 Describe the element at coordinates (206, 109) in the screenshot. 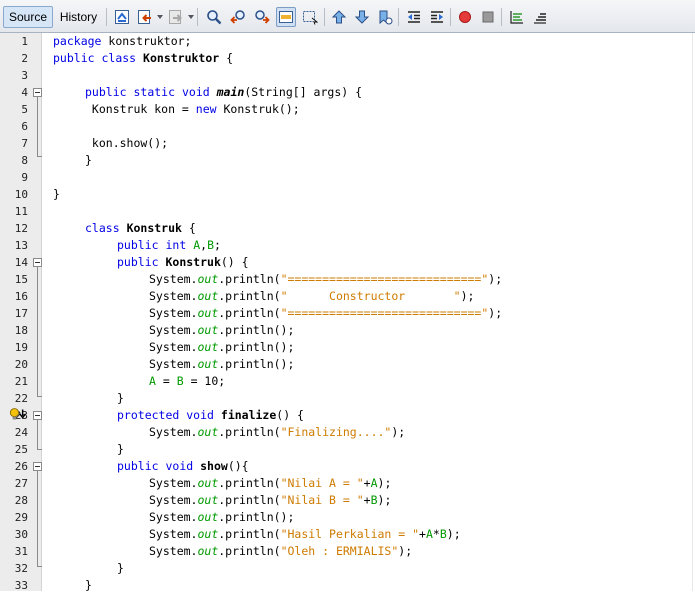

I see `keyword: new` at that location.